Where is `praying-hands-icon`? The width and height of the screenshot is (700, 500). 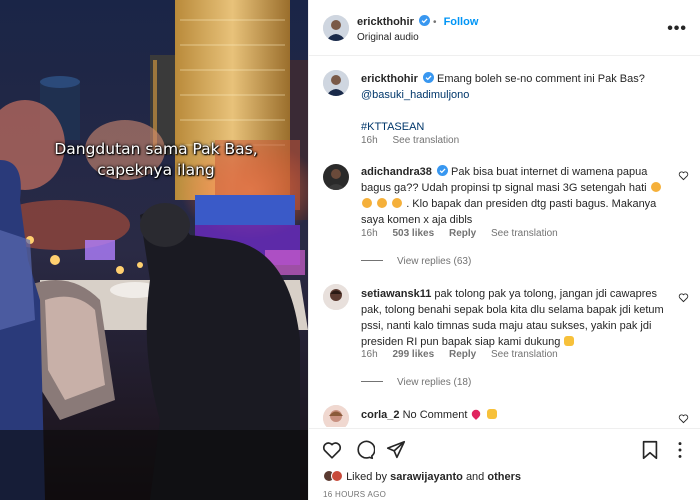
praying-hands-icon is located at coordinates (569, 341).